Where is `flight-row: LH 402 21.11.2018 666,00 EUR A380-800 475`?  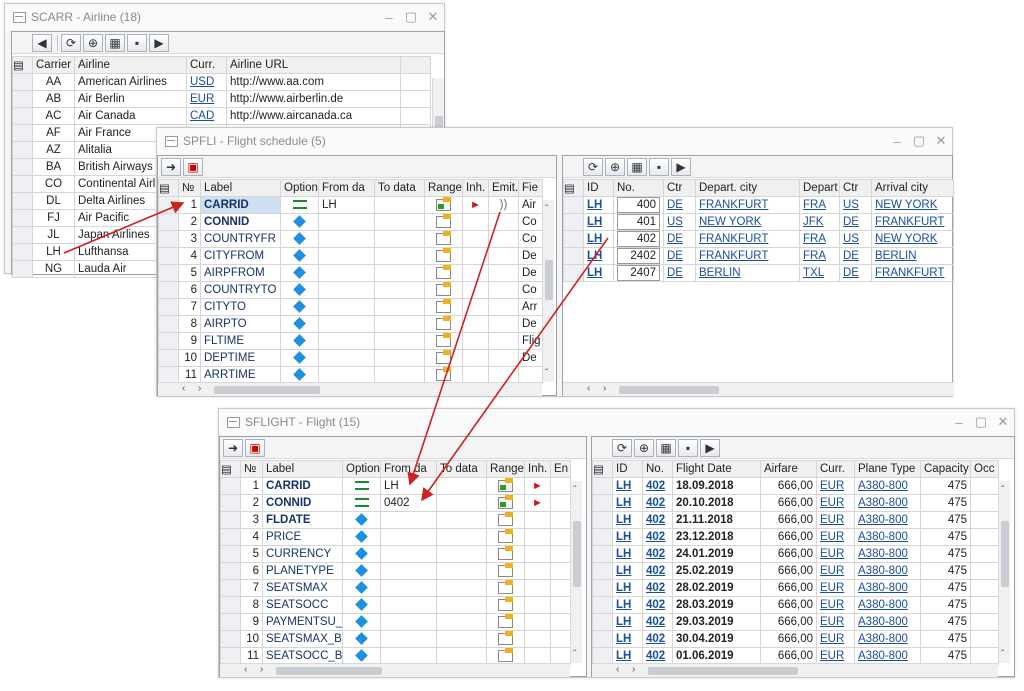
flight-row: LH 402 21.11.2018 666,00 EUR A380-800 475 is located at coordinates (795, 520).